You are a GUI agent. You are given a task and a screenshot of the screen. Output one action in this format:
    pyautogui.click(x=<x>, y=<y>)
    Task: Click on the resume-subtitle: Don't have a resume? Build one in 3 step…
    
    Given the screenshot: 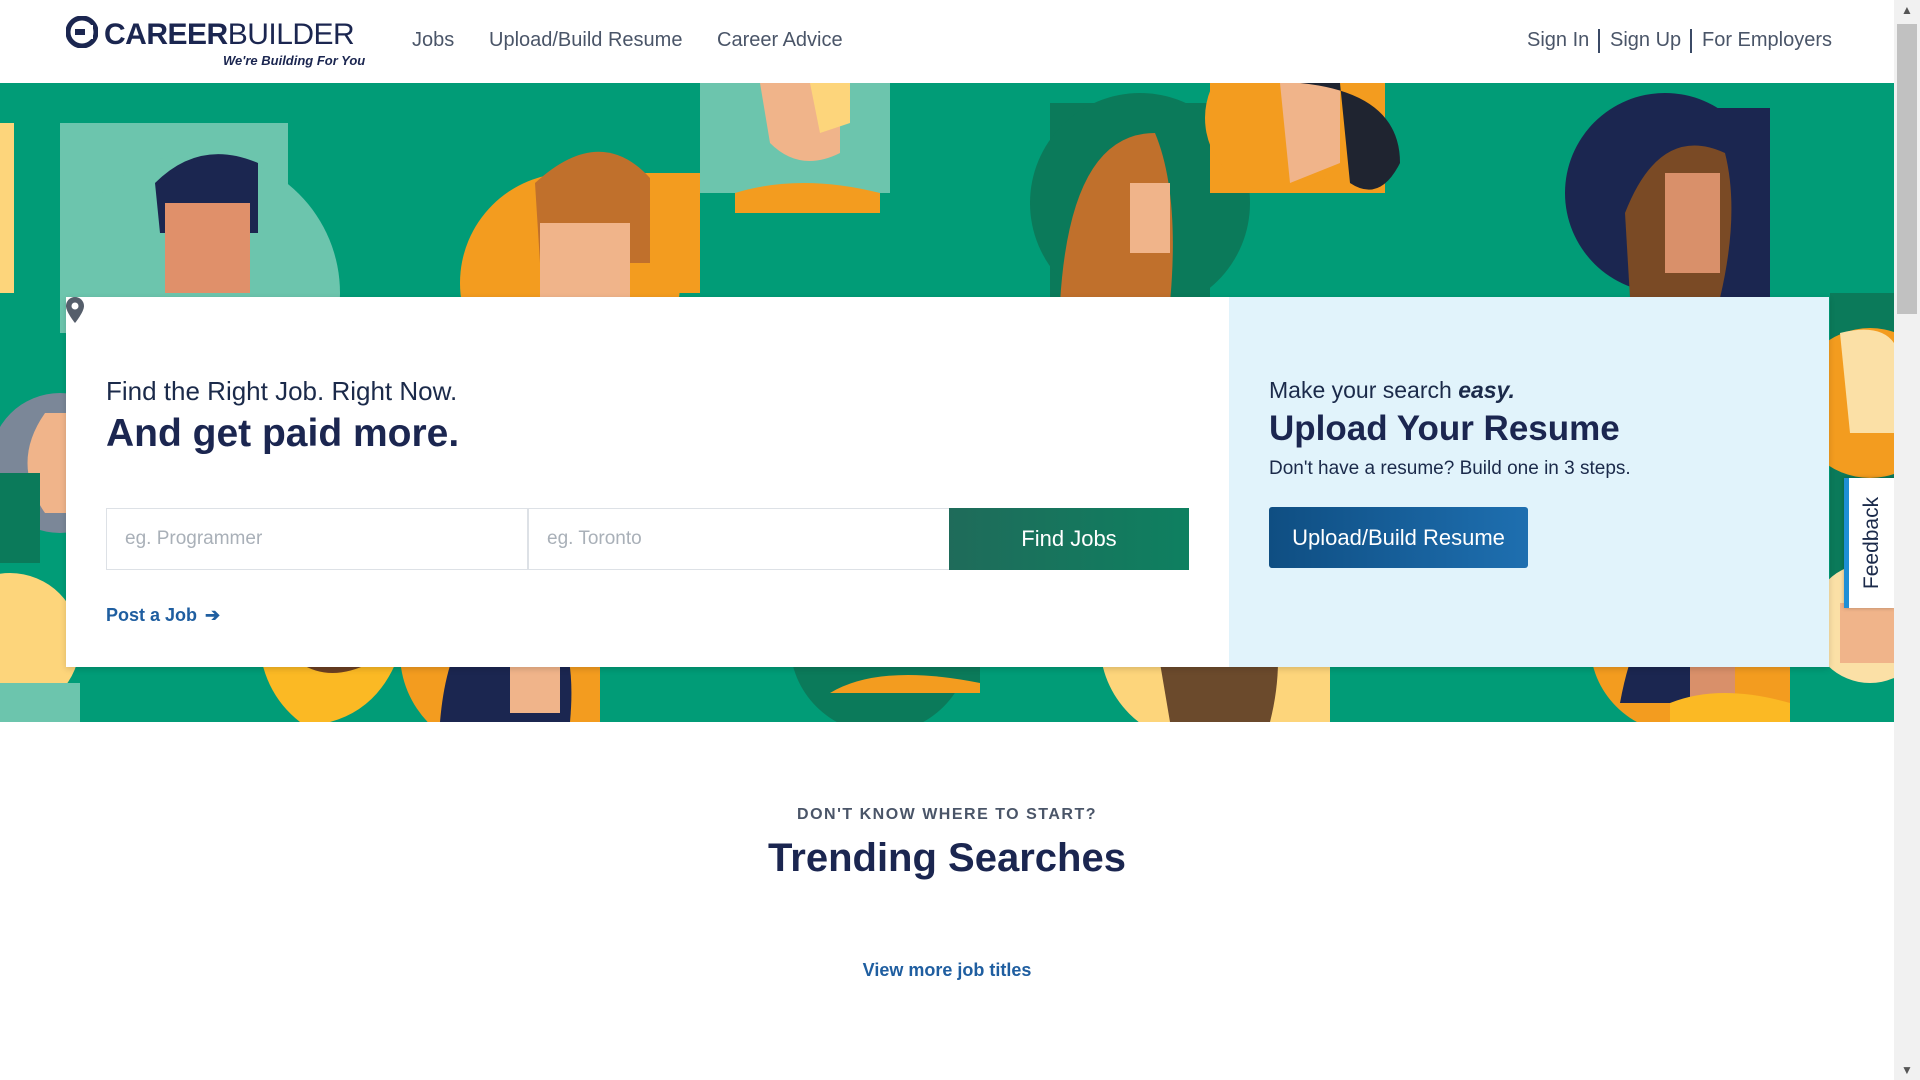 What is the action you would take?
    pyautogui.click(x=1450, y=468)
    